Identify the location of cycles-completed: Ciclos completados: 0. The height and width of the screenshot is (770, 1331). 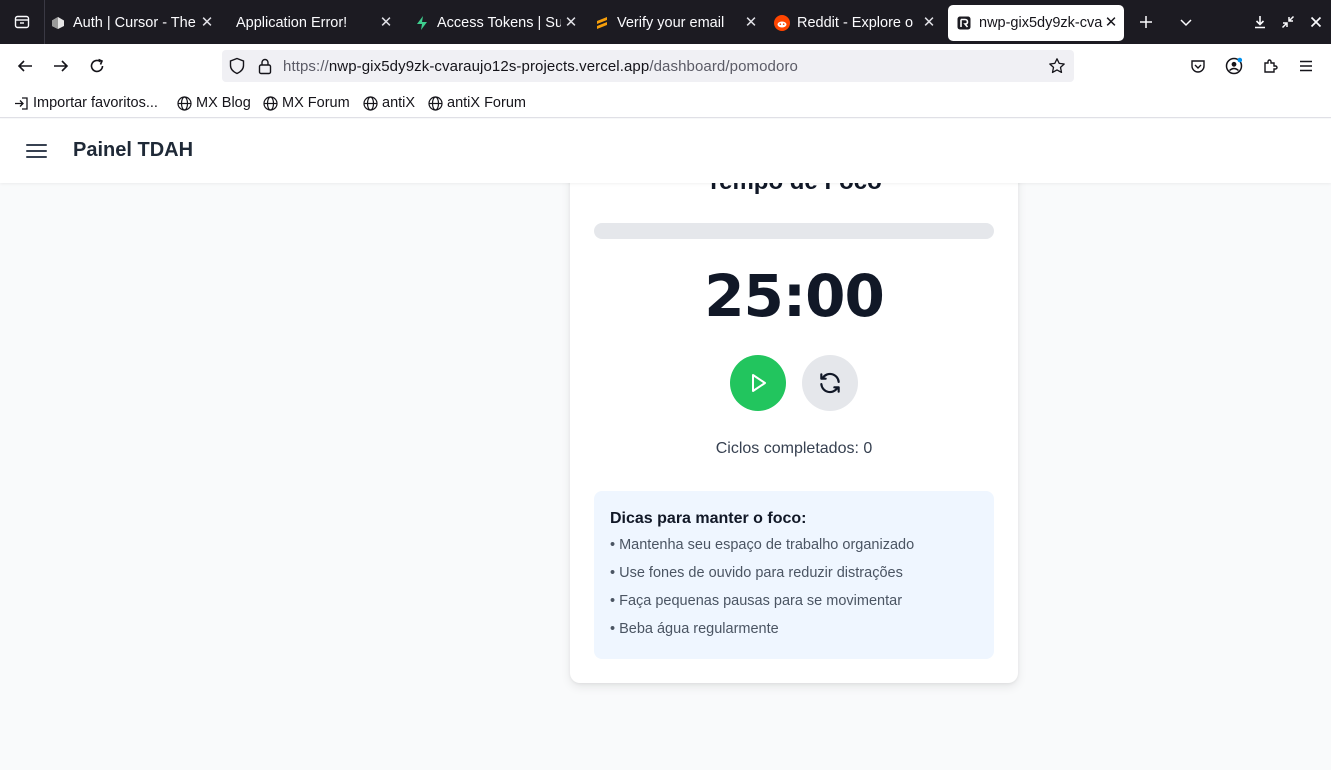
(794, 448).